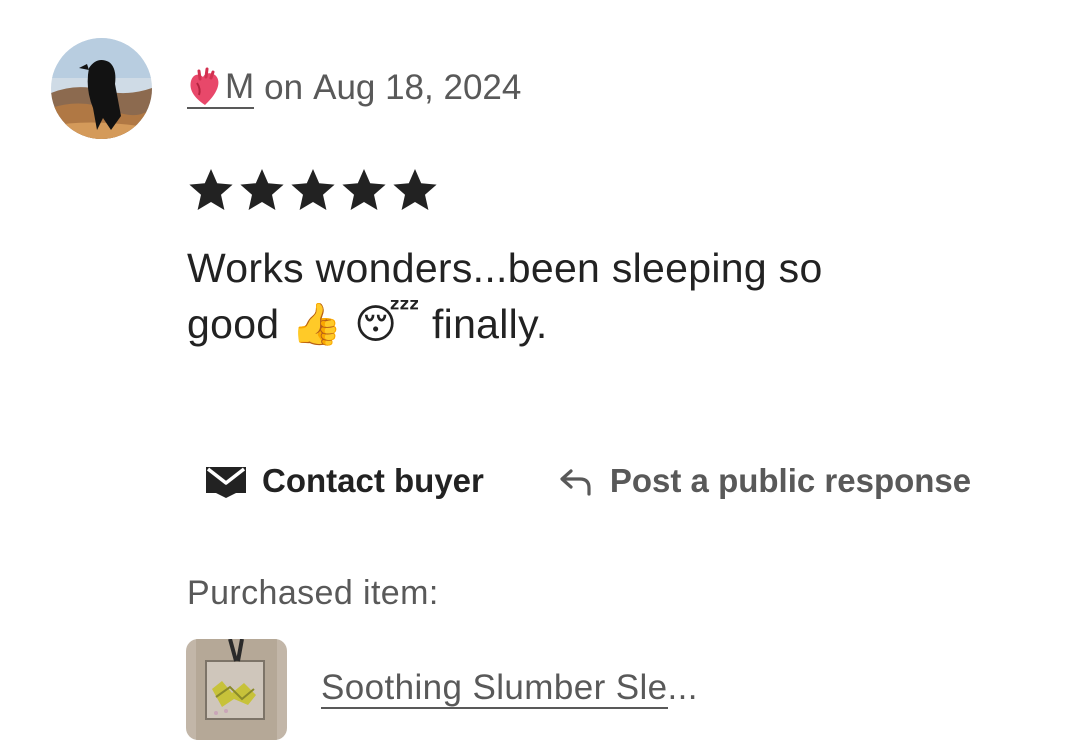  What do you see at coordinates (240, 86) in the screenshot?
I see `reviewer-name: M` at bounding box center [240, 86].